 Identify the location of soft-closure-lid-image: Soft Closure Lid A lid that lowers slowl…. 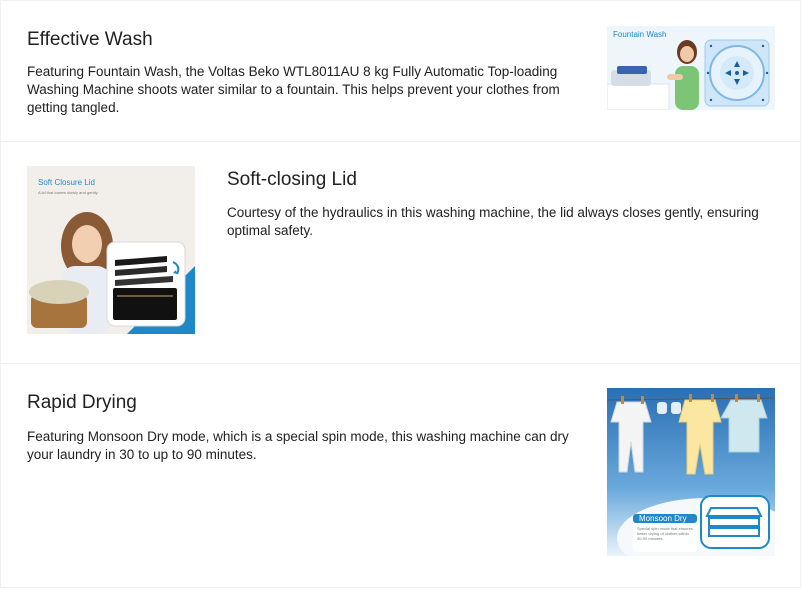
(111, 250).